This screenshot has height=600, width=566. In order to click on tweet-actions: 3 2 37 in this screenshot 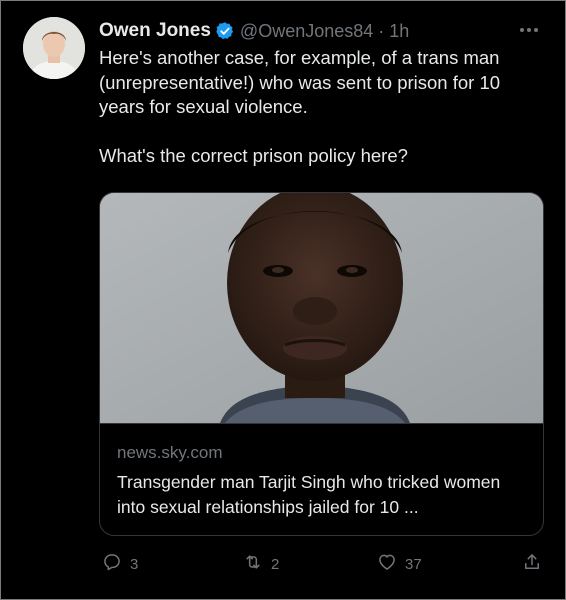, I will do `click(283, 564)`.